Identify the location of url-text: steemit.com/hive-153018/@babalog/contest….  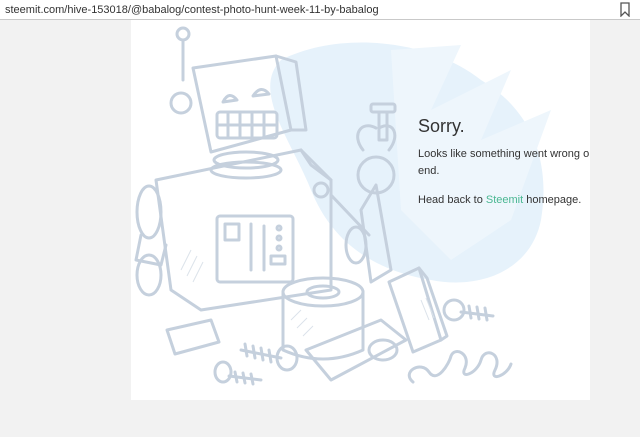
(192, 10).